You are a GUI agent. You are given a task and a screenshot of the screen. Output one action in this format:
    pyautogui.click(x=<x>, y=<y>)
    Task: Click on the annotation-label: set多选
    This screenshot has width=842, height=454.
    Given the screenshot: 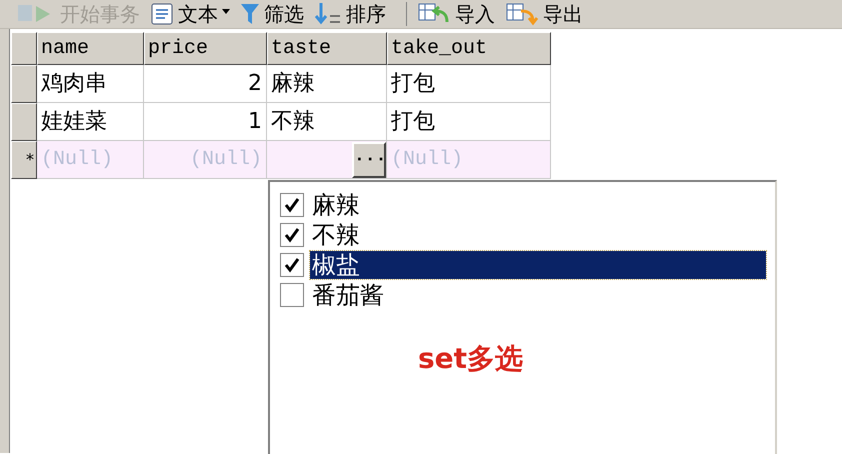 What is the action you would take?
    pyautogui.click(x=471, y=359)
    